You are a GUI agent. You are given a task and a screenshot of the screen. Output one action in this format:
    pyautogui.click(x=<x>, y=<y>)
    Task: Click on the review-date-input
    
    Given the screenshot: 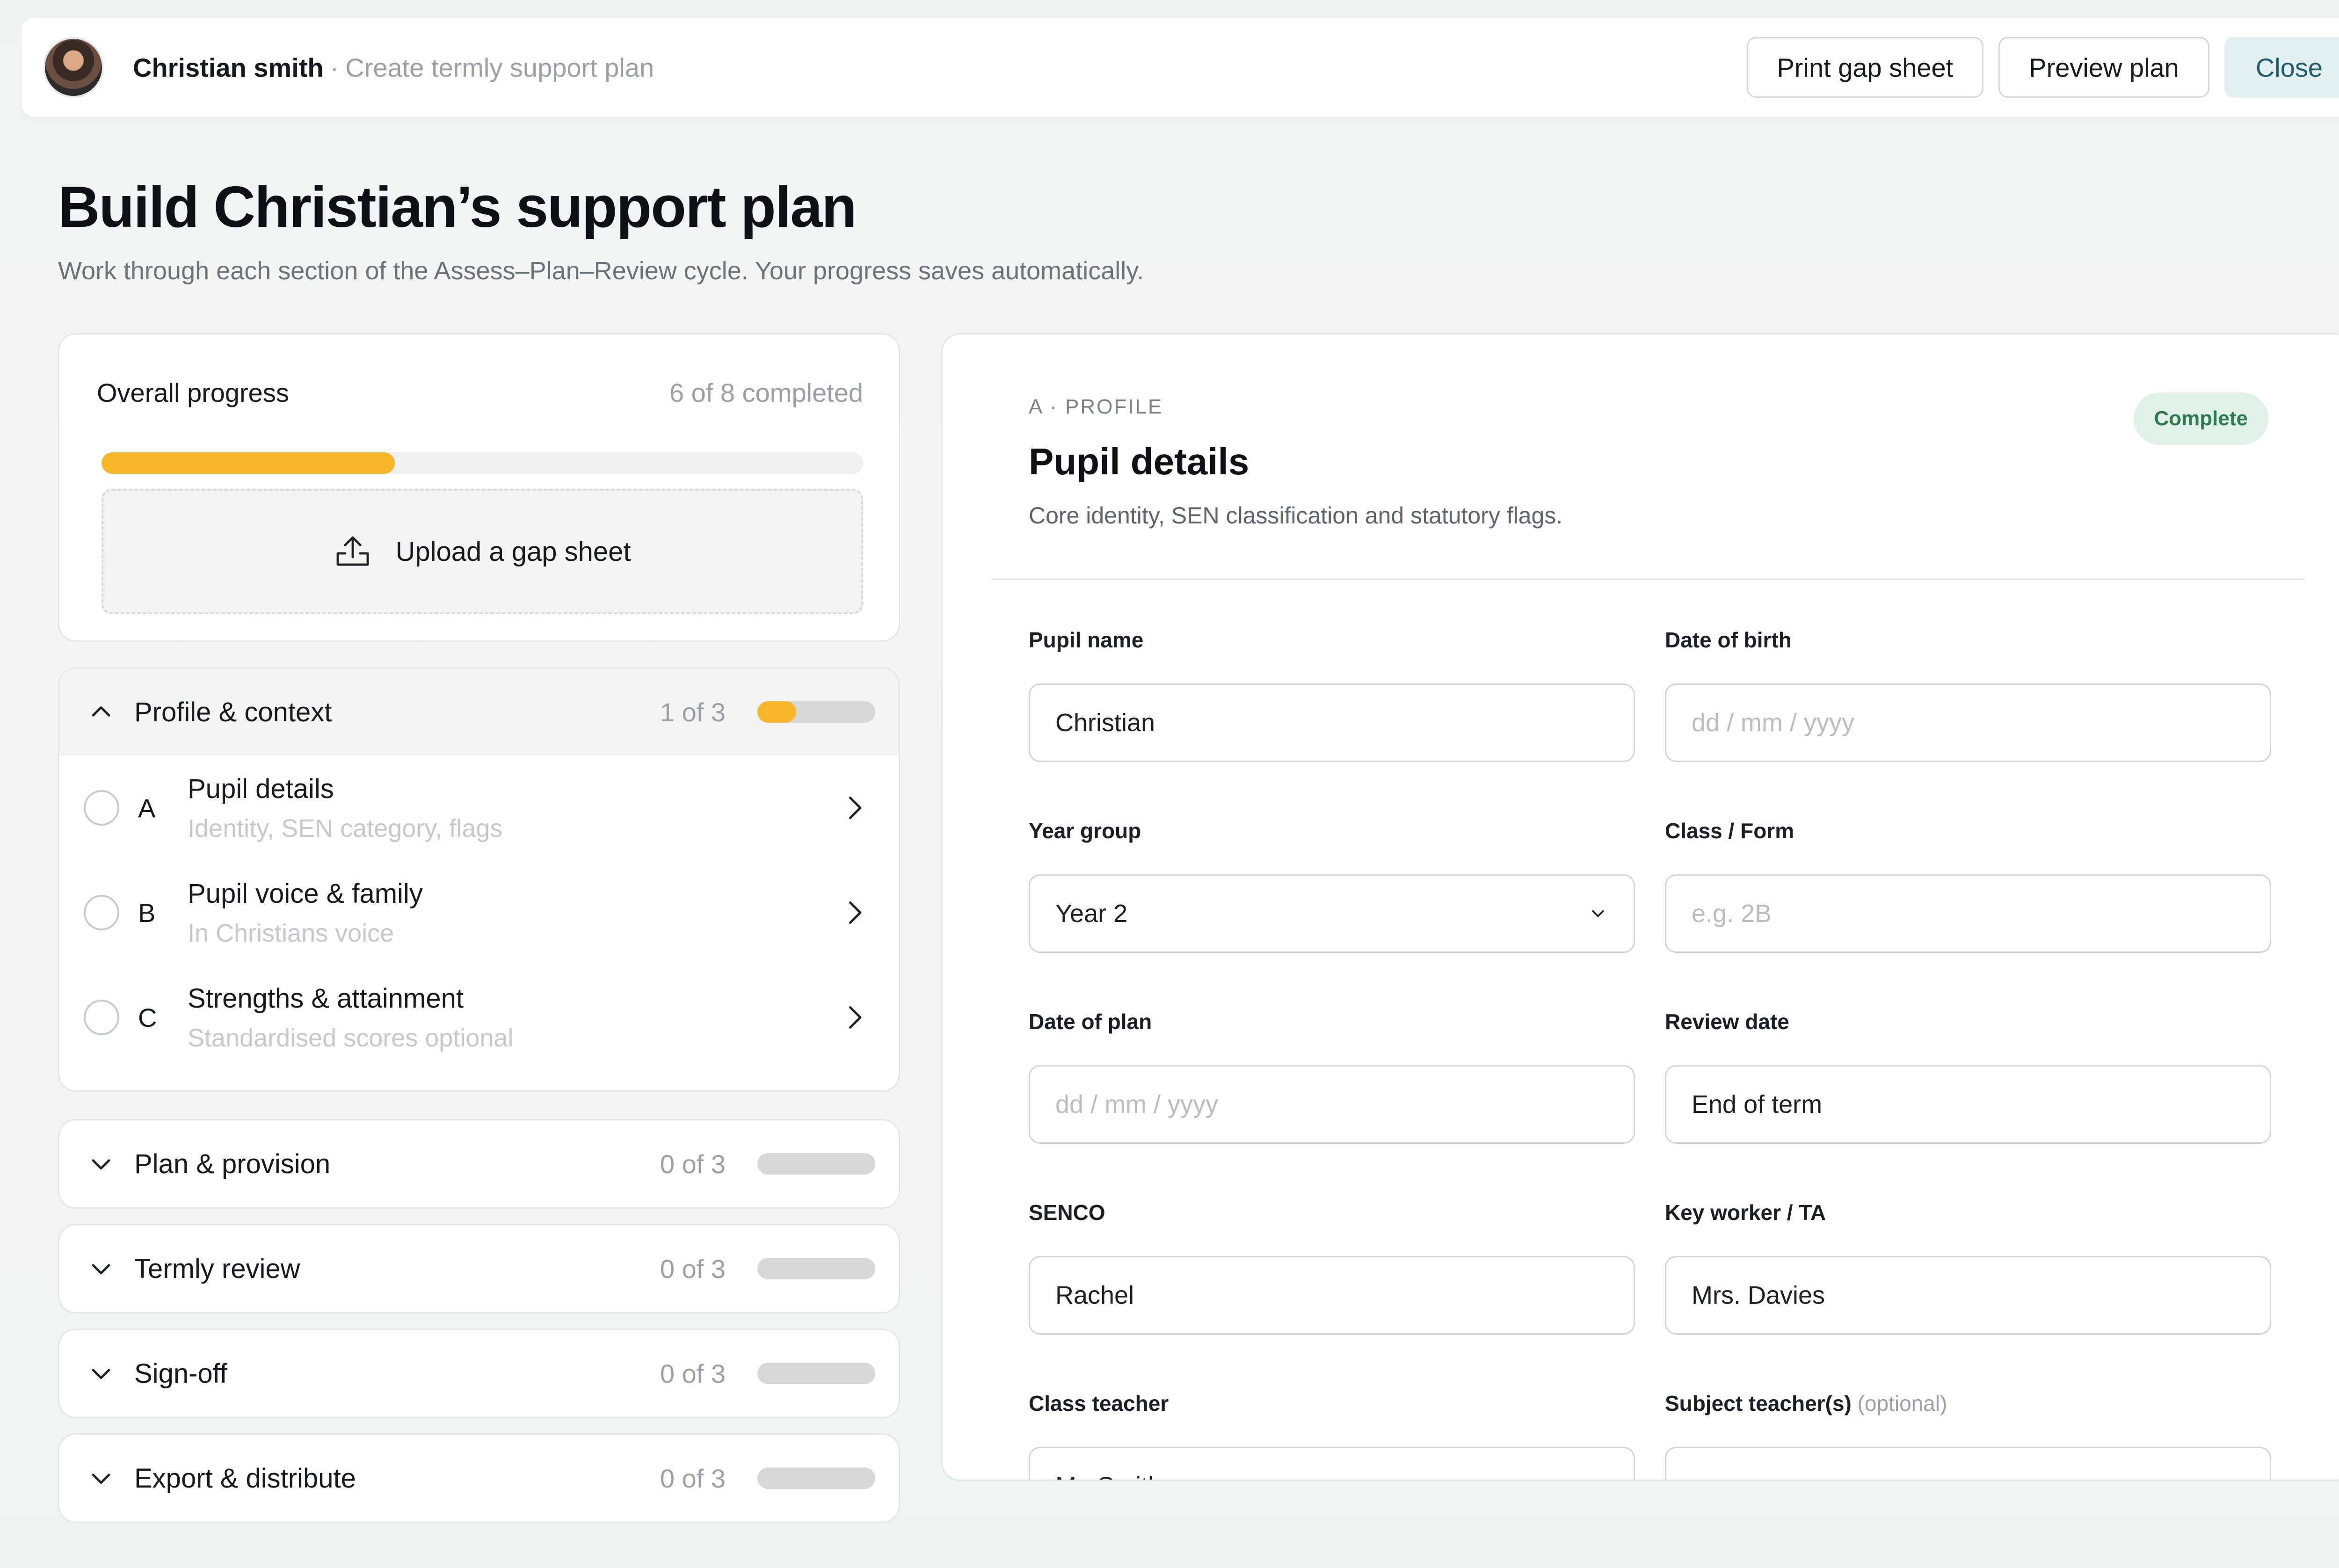 What is the action you would take?
    pyautogui.click(x=1968, y=1105)
    